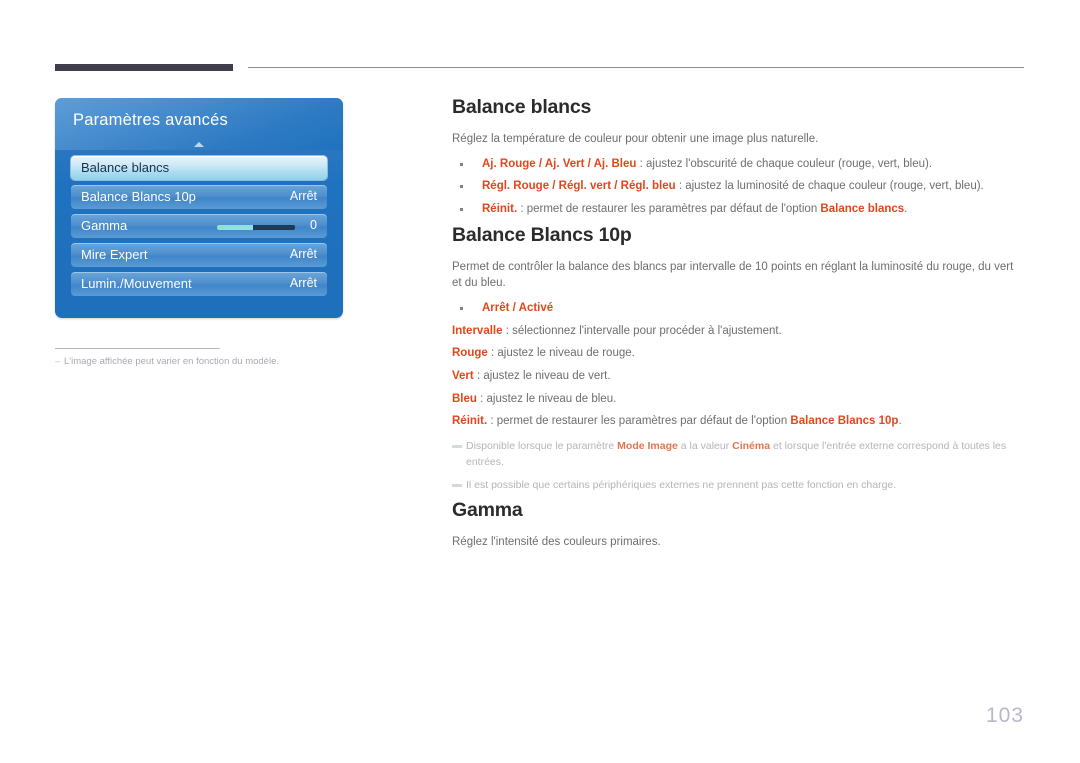 This screenshot has width=1080, height=763. Describe the element at coordinates (199, 168) in the screenshot. I see `osd-row-1: Balance blancs` at that location.